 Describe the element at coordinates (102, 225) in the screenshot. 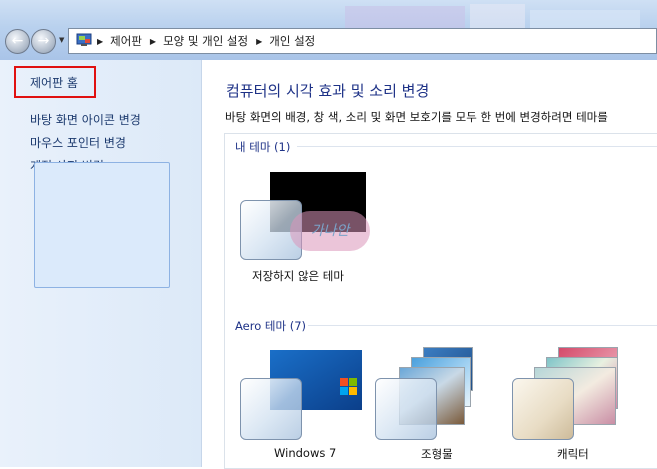

I see `theme-unsaved` at that location.